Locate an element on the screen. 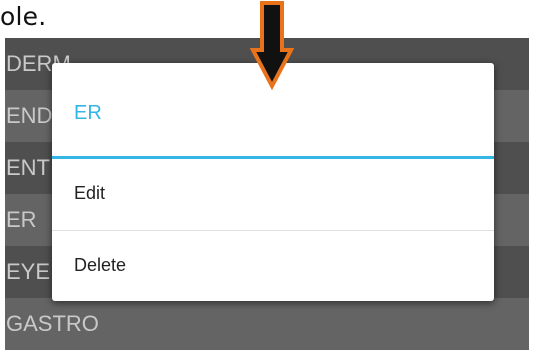 The width and height of the screenshot is (534, 350). list-item-label: END is located at coordinates (29, 115).